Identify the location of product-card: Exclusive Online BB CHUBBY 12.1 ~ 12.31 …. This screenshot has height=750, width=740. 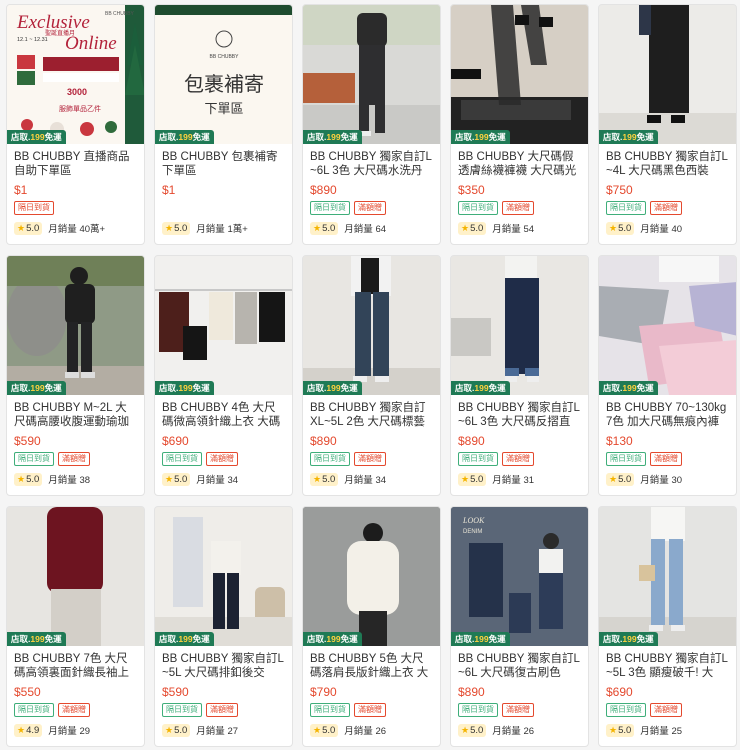
(75, 124).